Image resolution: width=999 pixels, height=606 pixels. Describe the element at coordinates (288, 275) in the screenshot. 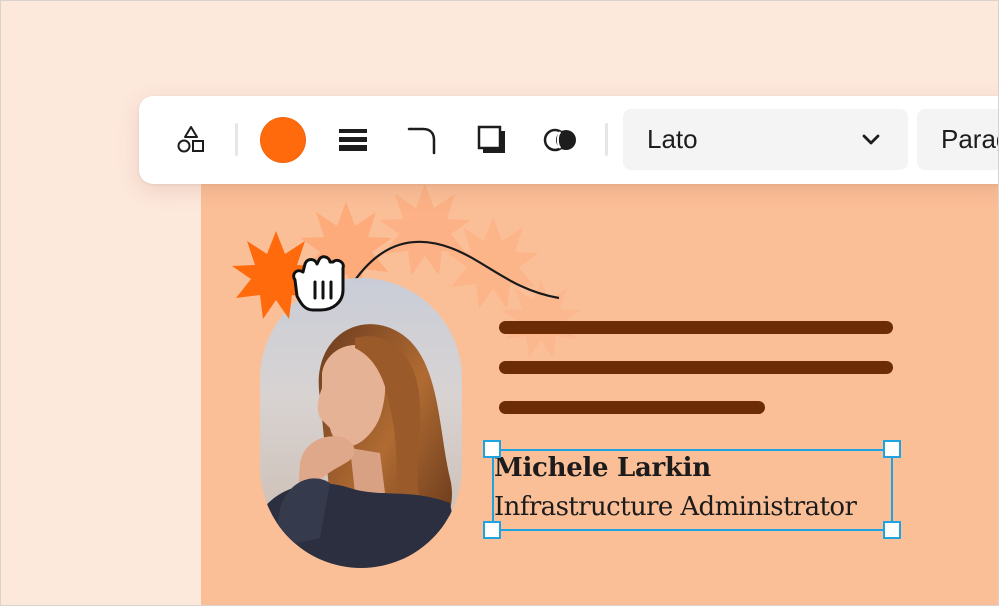

I see `cursor-layer` at that location.